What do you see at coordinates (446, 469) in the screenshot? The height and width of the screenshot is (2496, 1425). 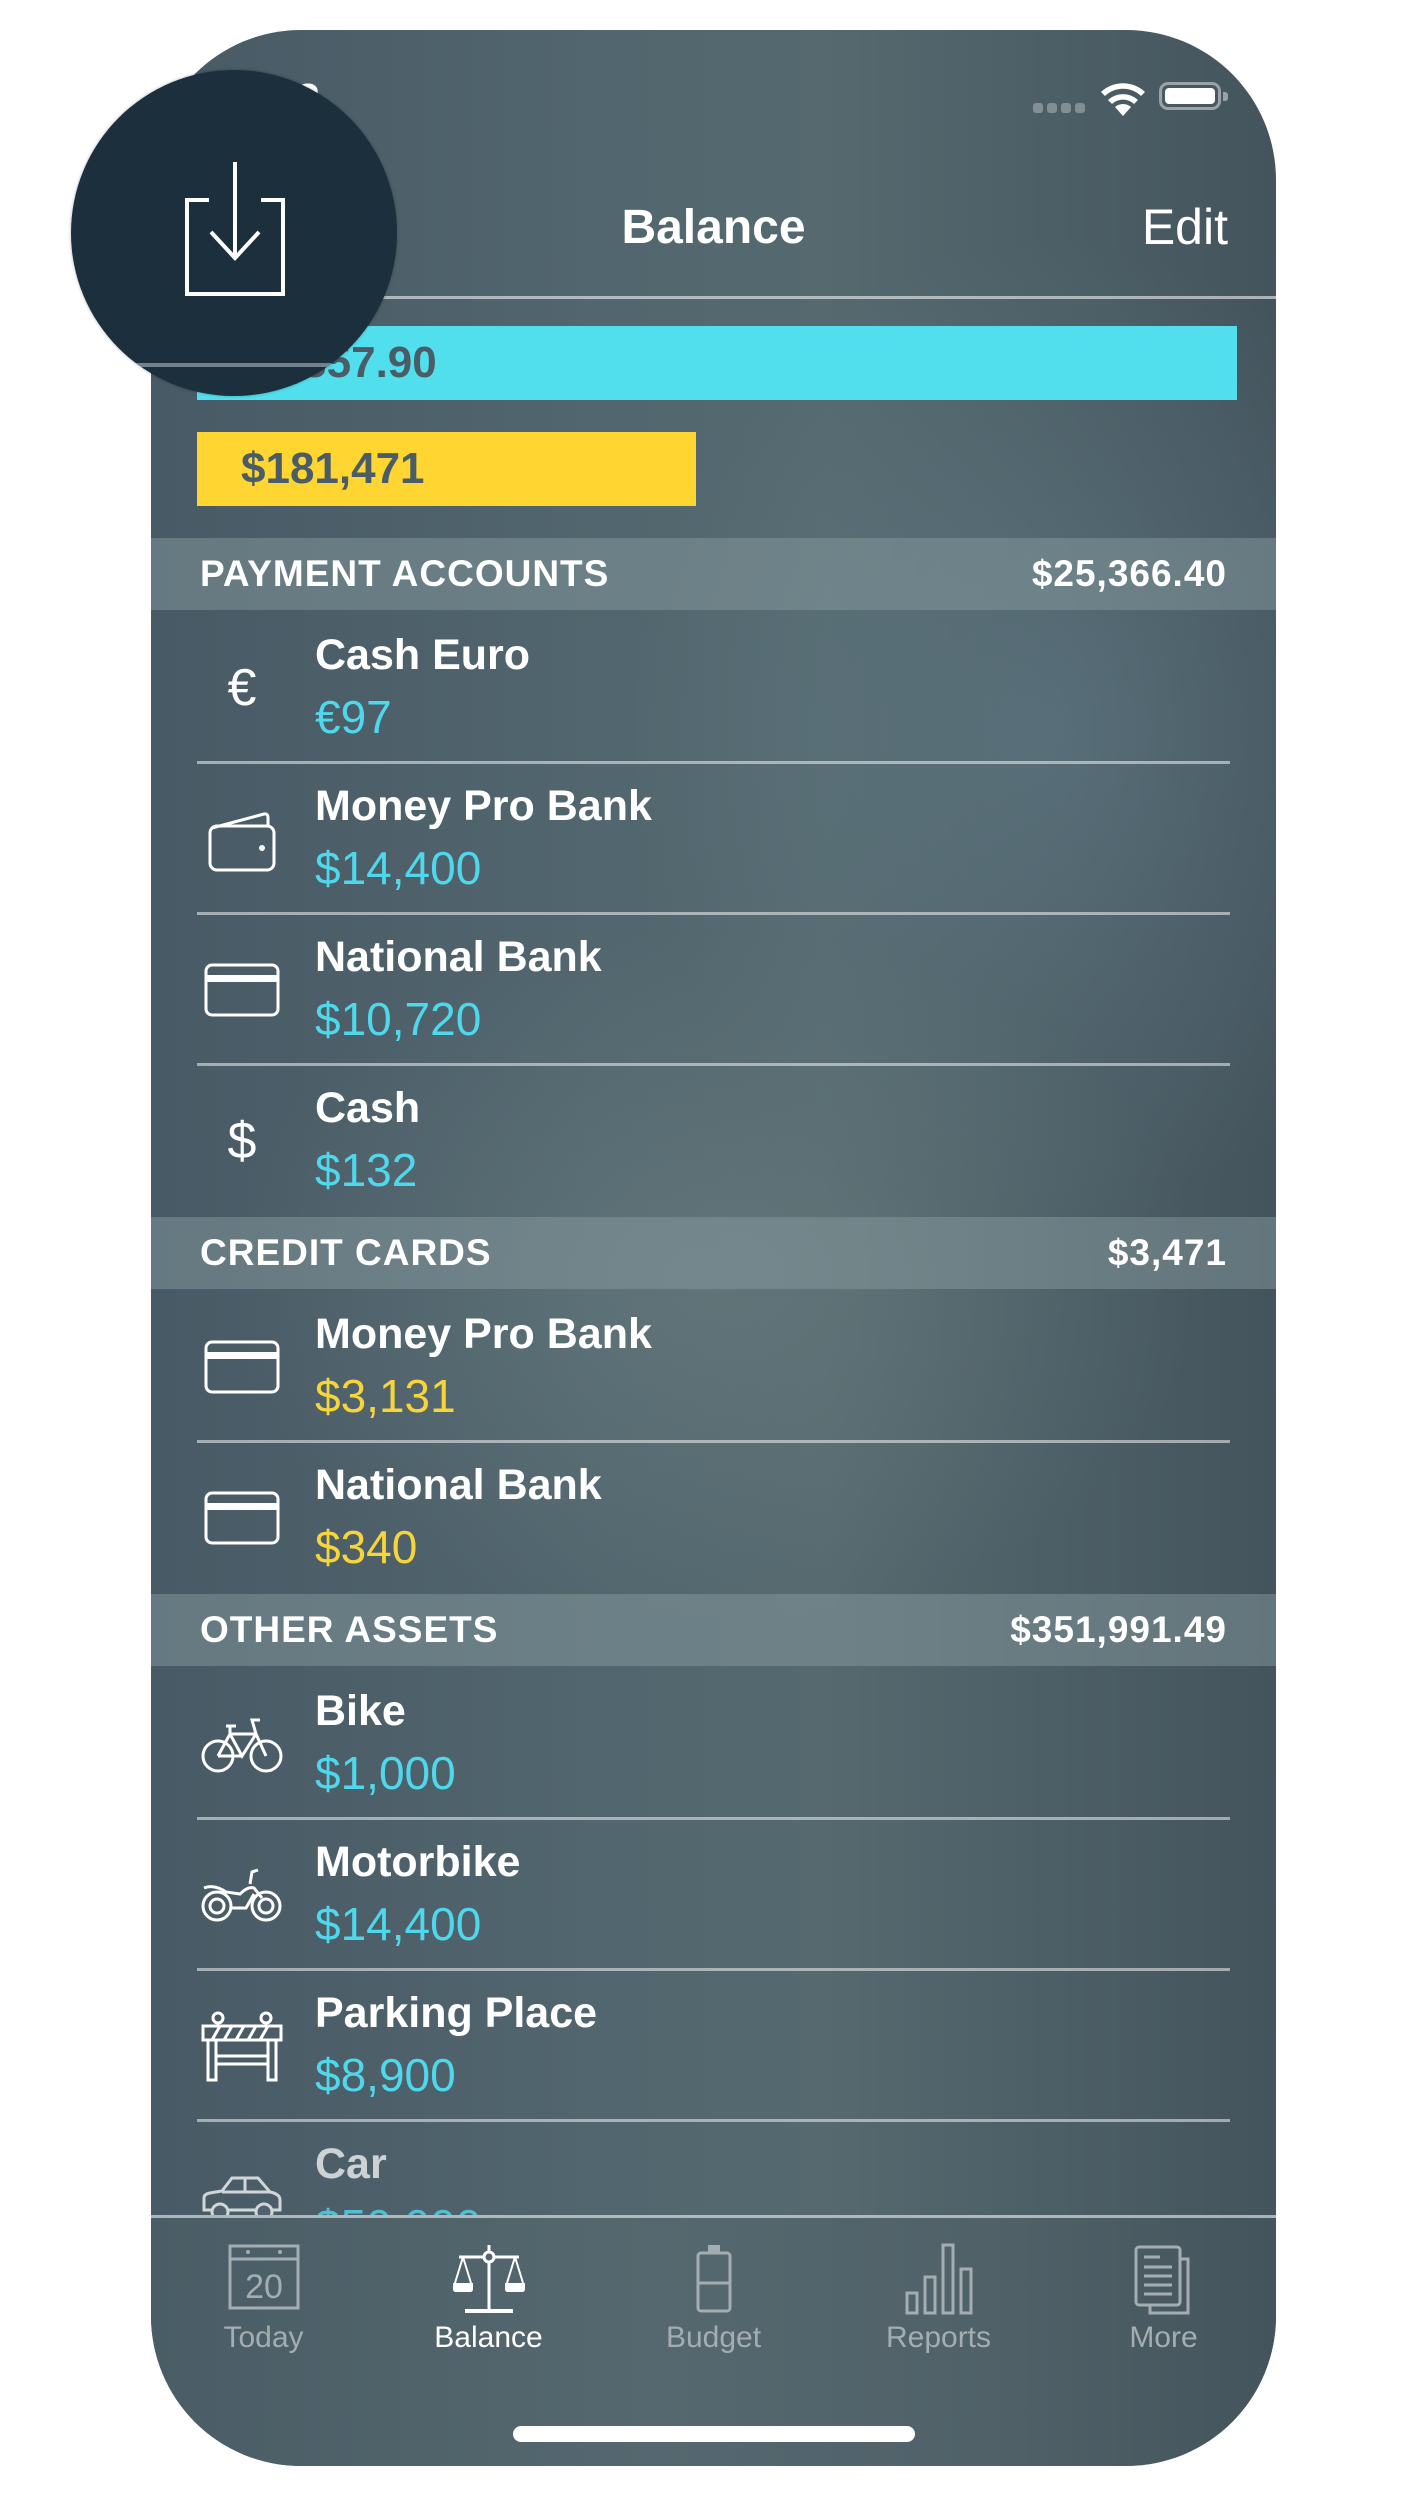 I see `total-debt-bar: $181,471` at bounding box center [446, 469].